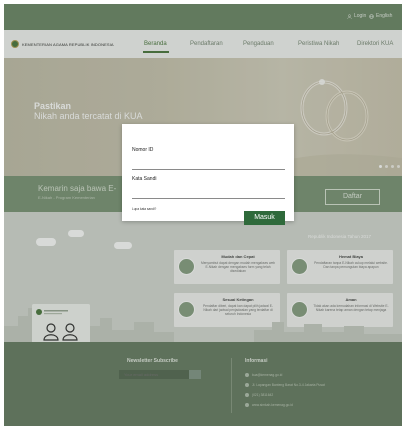  What do you see at coordinates (264, 218) in the screenshot?
I see `login-submit-button: Masuk` at bounding box center [264, 218].